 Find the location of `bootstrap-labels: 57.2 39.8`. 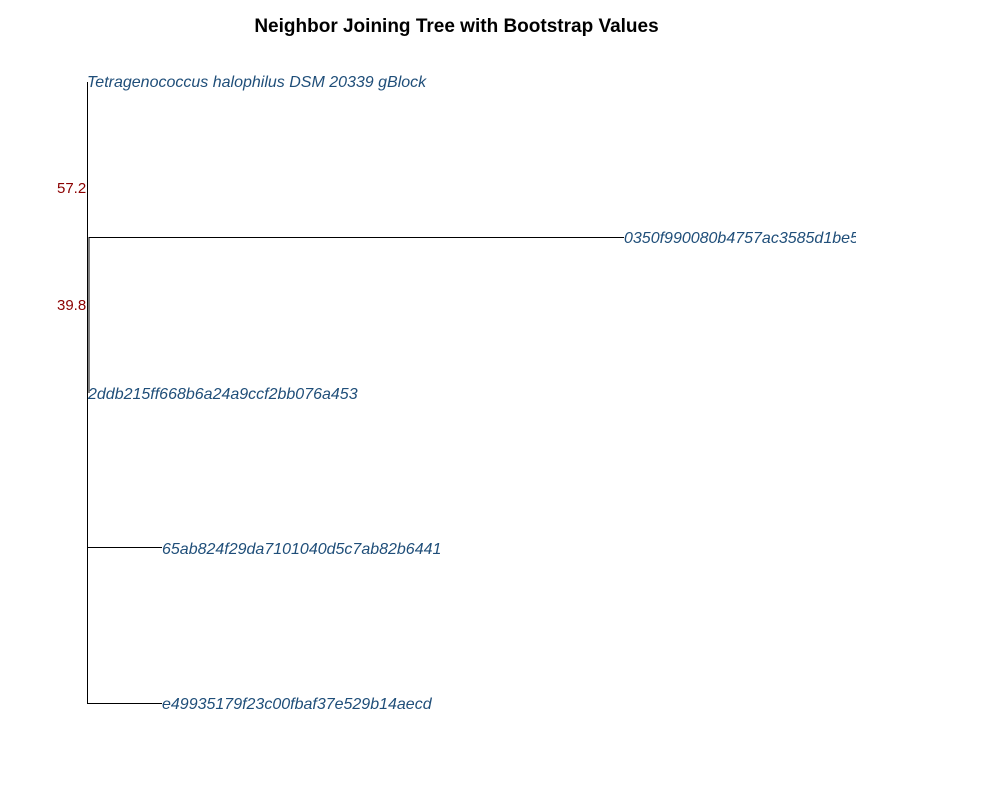

bootstrap-labels: 57.2 39.8 is located at coordinates (71, 247).